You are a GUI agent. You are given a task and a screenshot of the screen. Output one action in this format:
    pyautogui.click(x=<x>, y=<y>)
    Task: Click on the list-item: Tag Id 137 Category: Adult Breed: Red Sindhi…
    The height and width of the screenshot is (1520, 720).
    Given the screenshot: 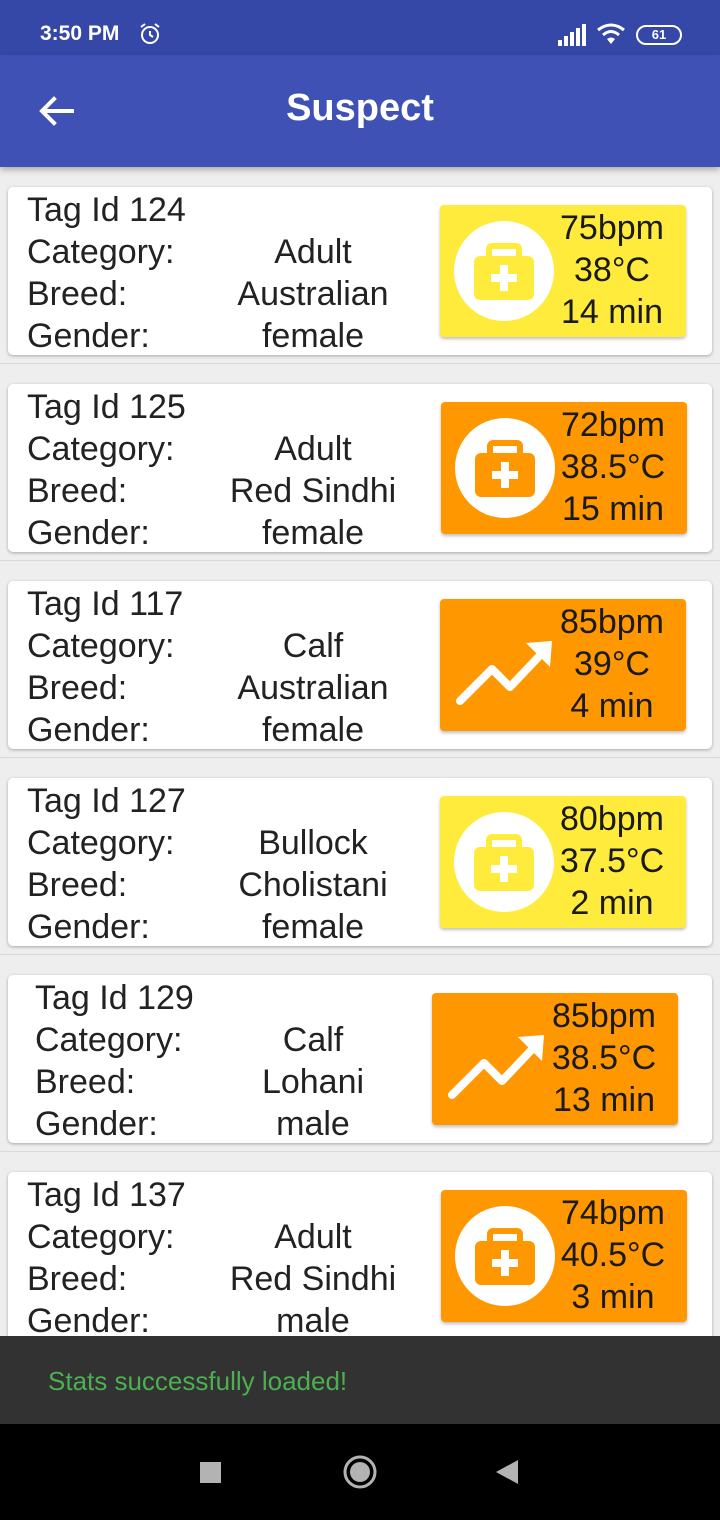 What is the action you would take?
    pyautogui.click(x=360, y=1244)
    